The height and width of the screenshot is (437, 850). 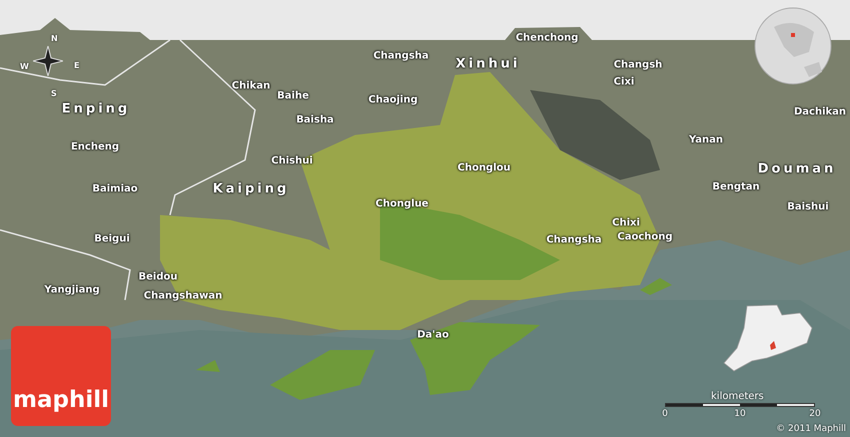 What do you see at coordinates (815, 414) in the screenshot?
I see `scale-tick-label: 20` at bounding box center [815, 414].